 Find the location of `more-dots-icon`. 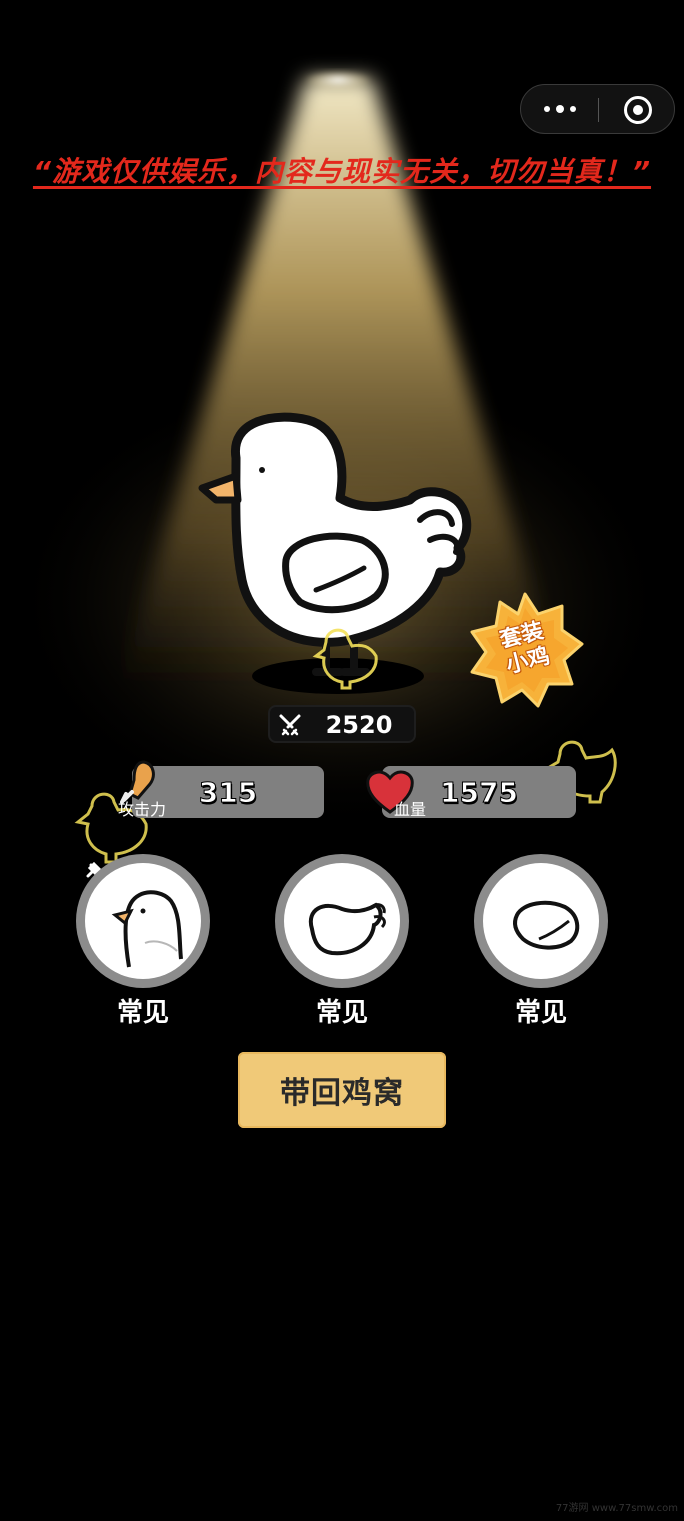

more-dots-icon is located at coordinates (559, 109).